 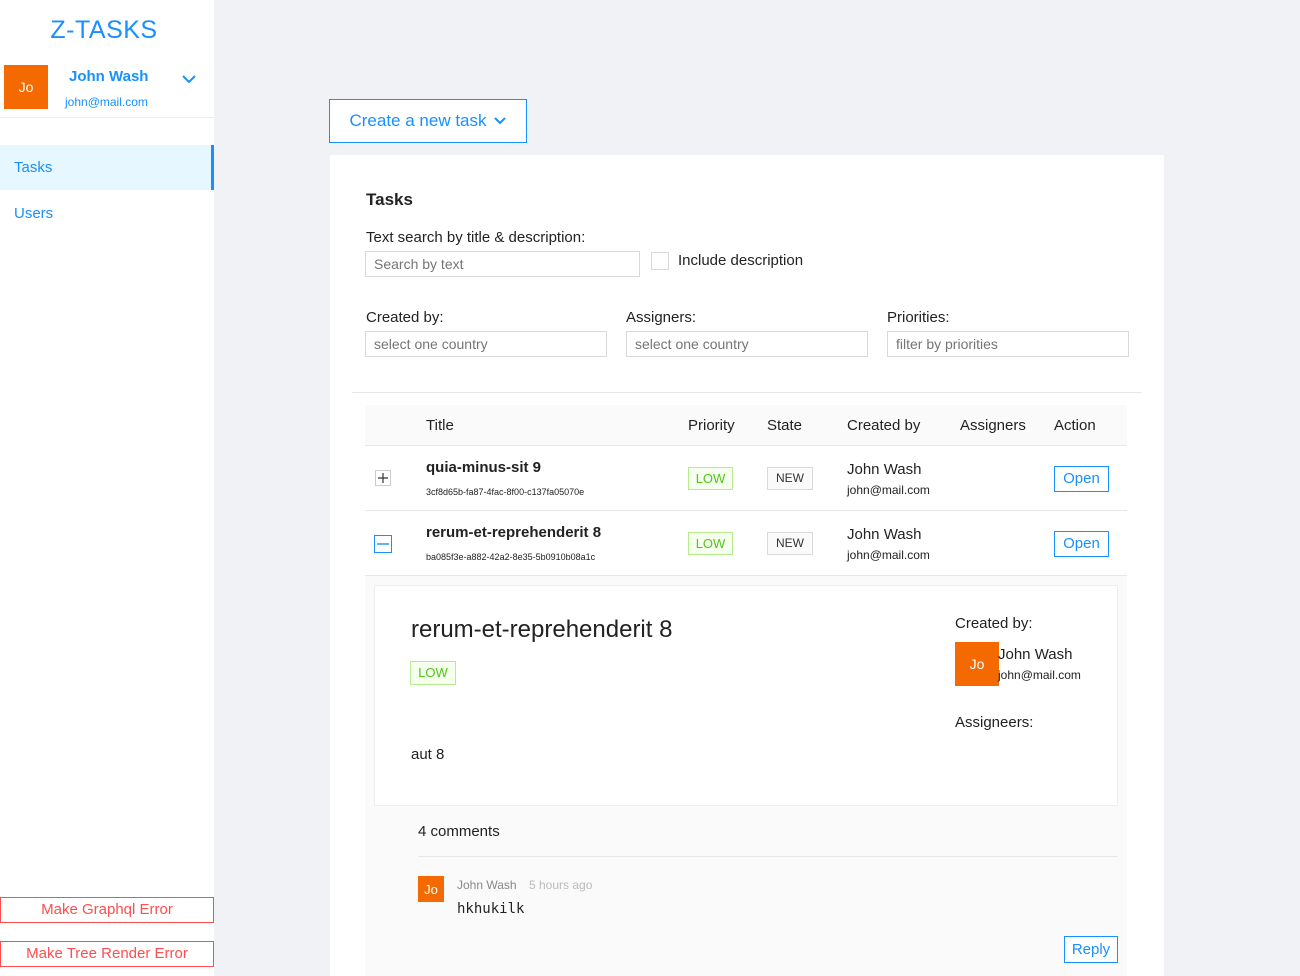 What do you see at coordinates (428, 754) in the screenshot?
I see `detail-description: aut 8` at bounding box center [428, 754].